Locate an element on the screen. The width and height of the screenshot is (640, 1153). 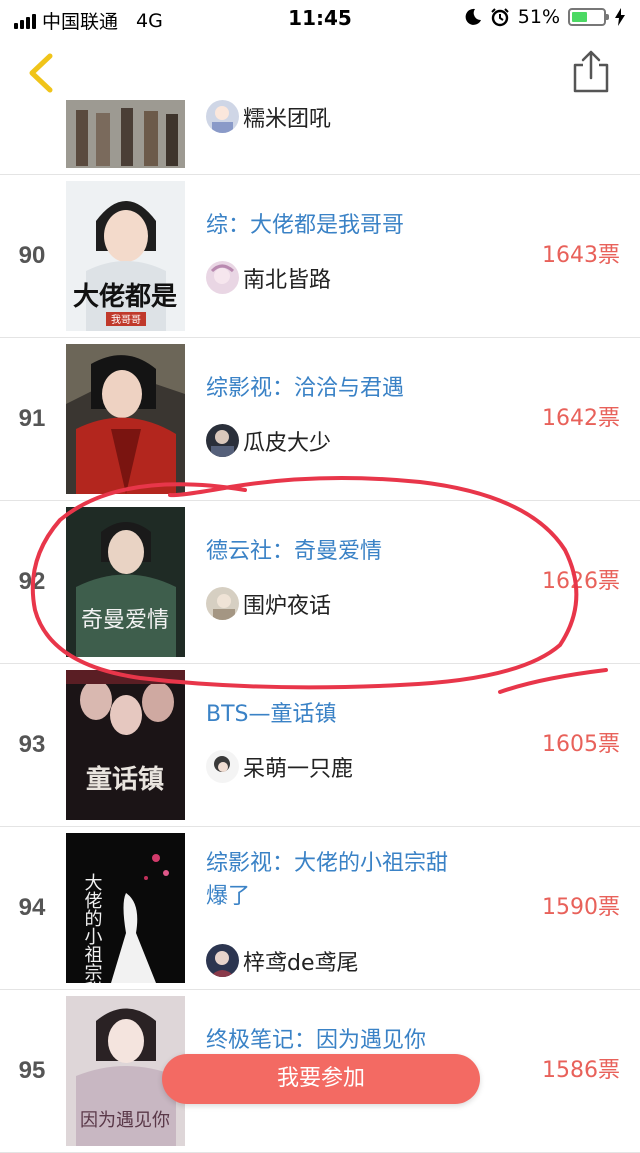
list-item: 94 大佬的小祖宗甜爆了 综影视：大佬的小祖宗甜爆了 梓鸢de鸢尾 1590票 is located at coordinates (320, 908).